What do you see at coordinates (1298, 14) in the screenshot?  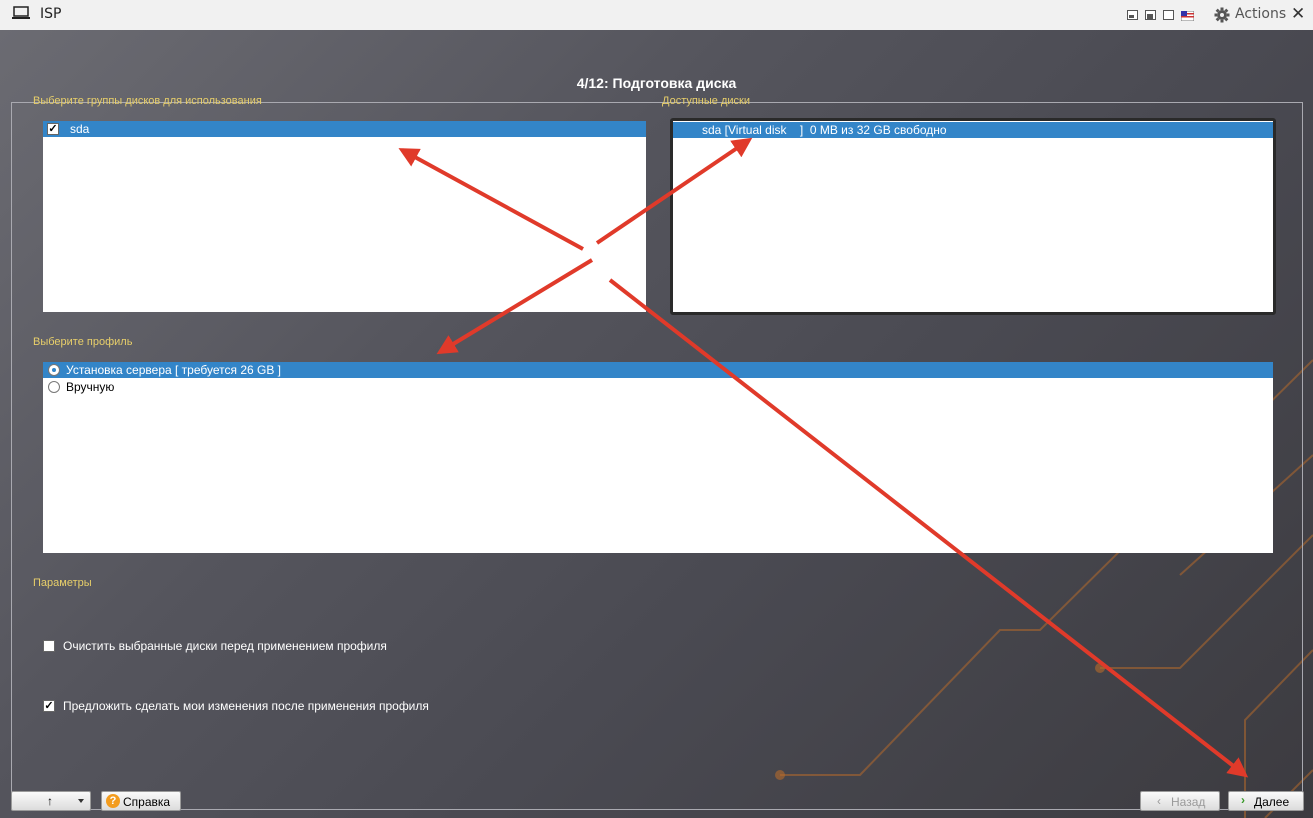 I see `close-icon: ✕` at bounding box center [1298, 14].